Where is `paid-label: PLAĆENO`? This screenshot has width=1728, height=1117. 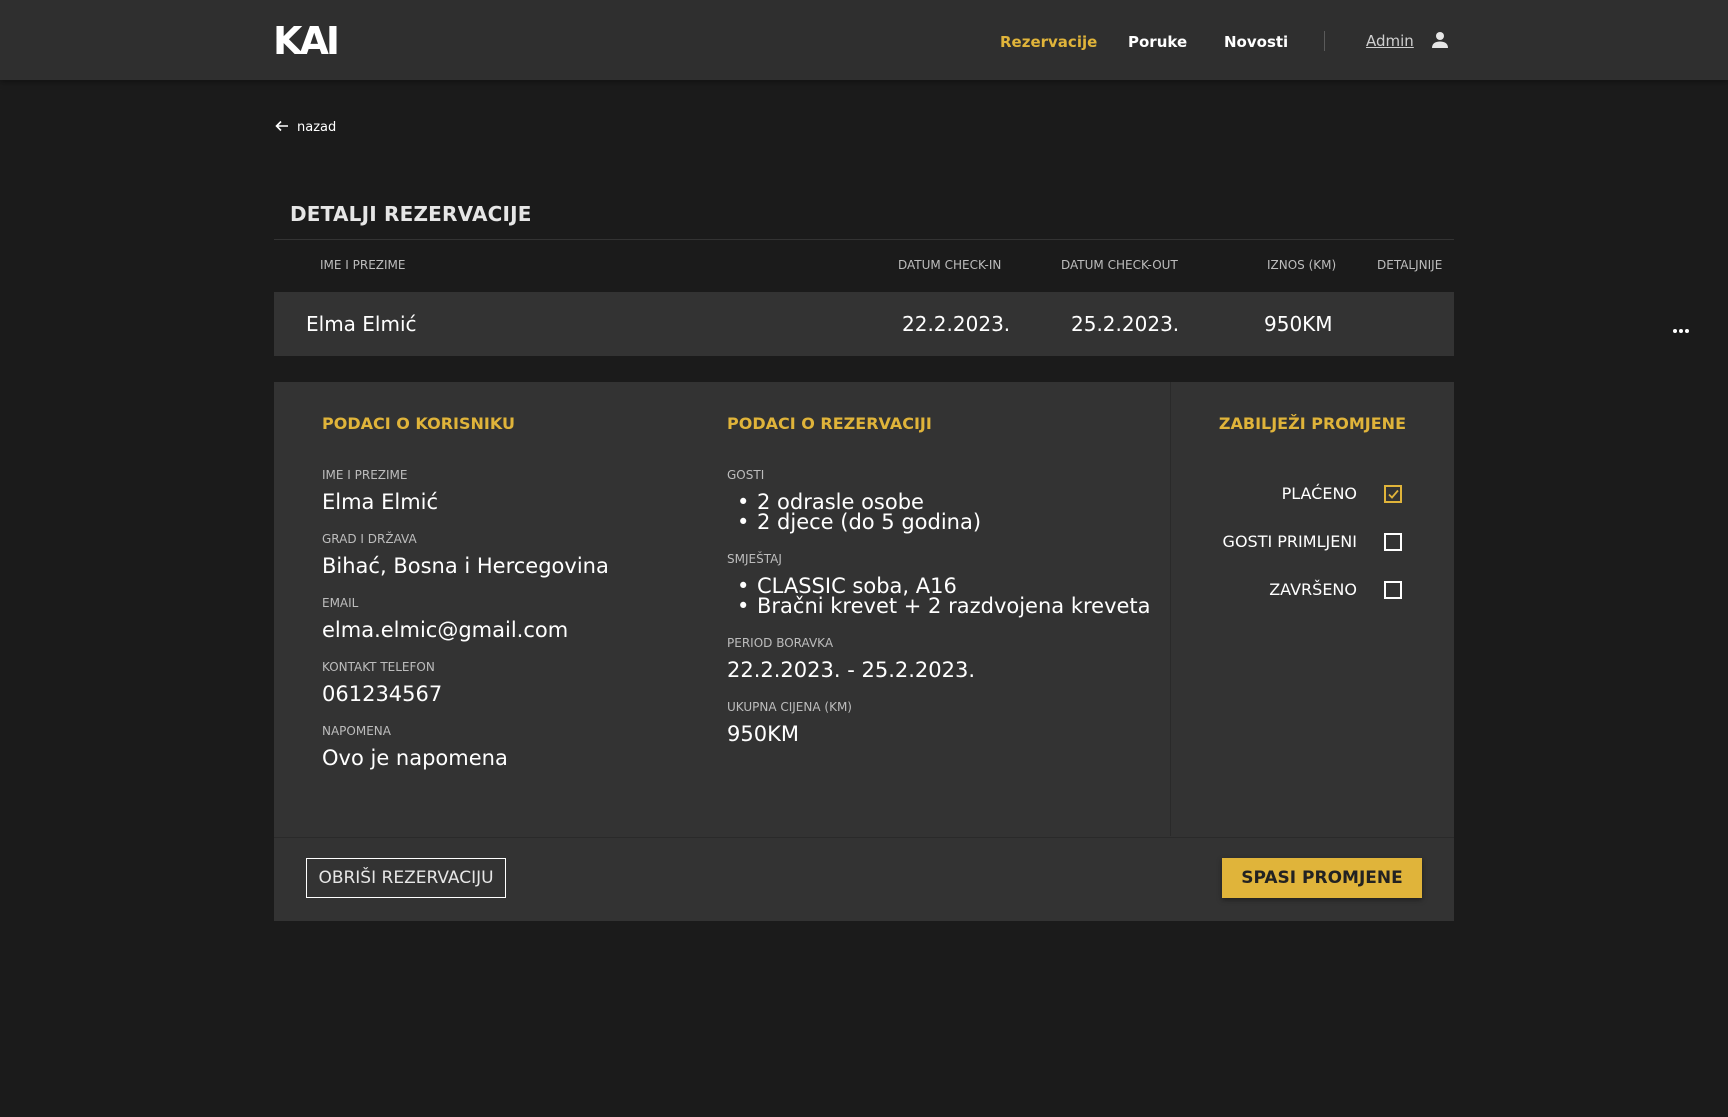 paid-label: PLAĆENO is located at coordinates (1319, 493).